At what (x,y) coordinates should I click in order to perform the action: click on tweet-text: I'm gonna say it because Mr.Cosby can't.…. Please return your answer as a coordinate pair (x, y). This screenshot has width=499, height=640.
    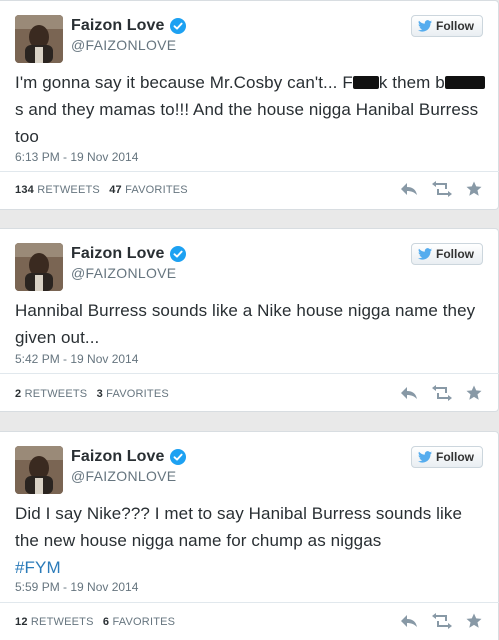
    Looking at the image, I should click on (250, 109).